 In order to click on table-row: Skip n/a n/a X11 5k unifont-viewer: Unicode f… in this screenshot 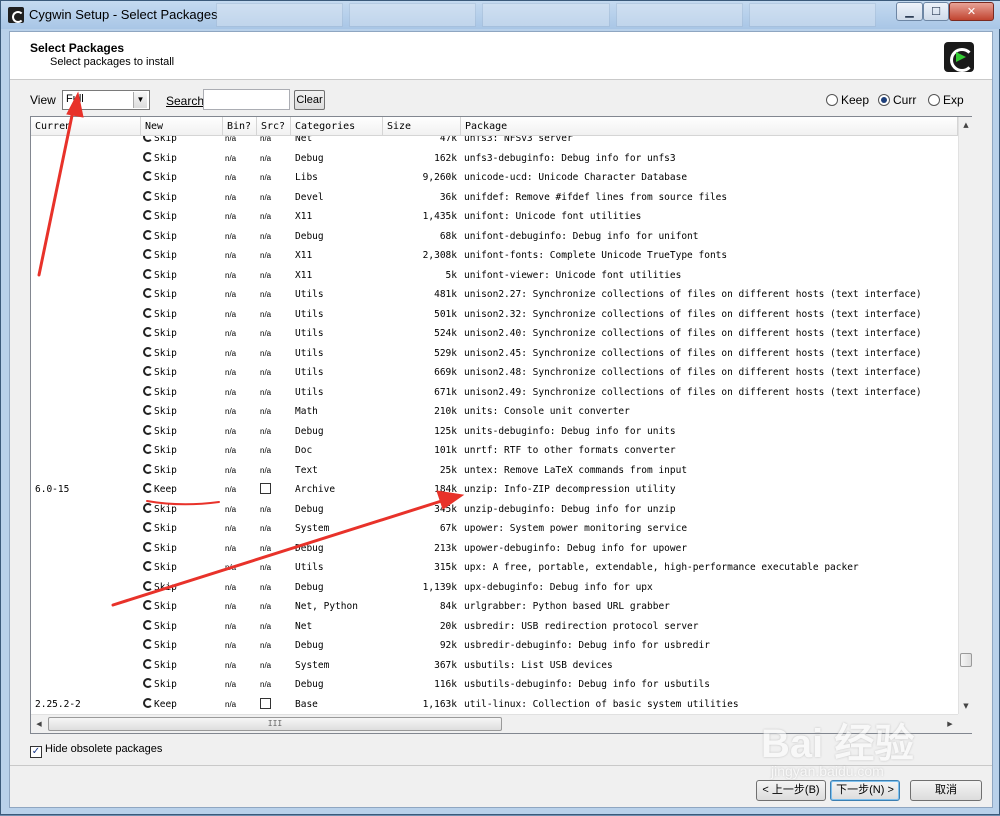, I will do `click(494, 276)`.